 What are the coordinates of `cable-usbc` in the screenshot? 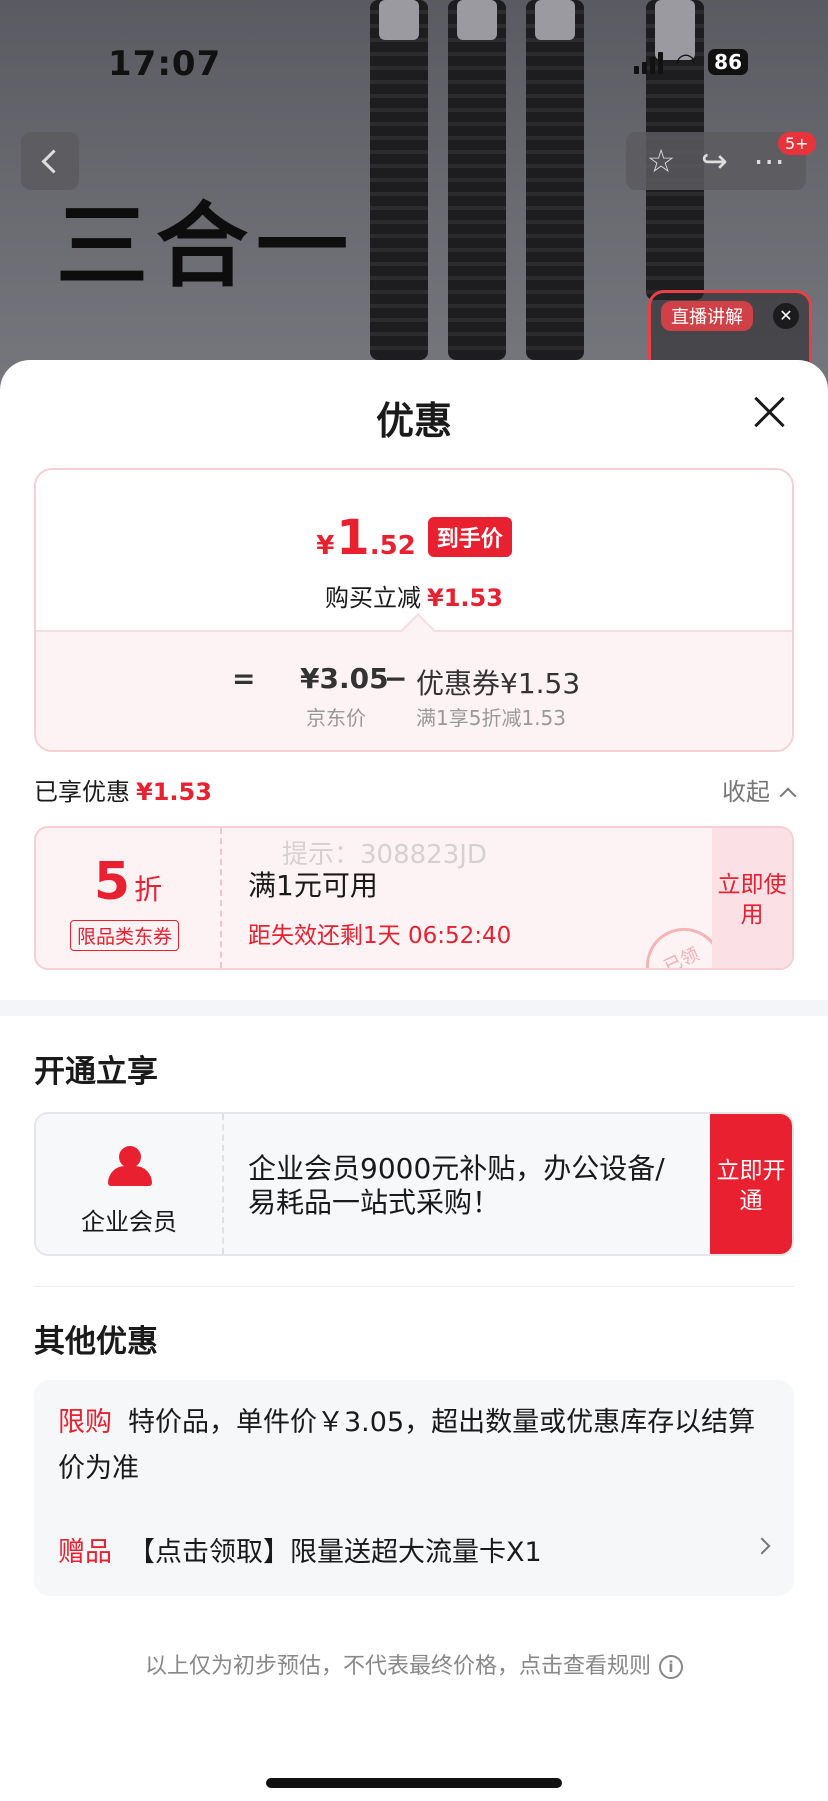 It's located at (477, 180).